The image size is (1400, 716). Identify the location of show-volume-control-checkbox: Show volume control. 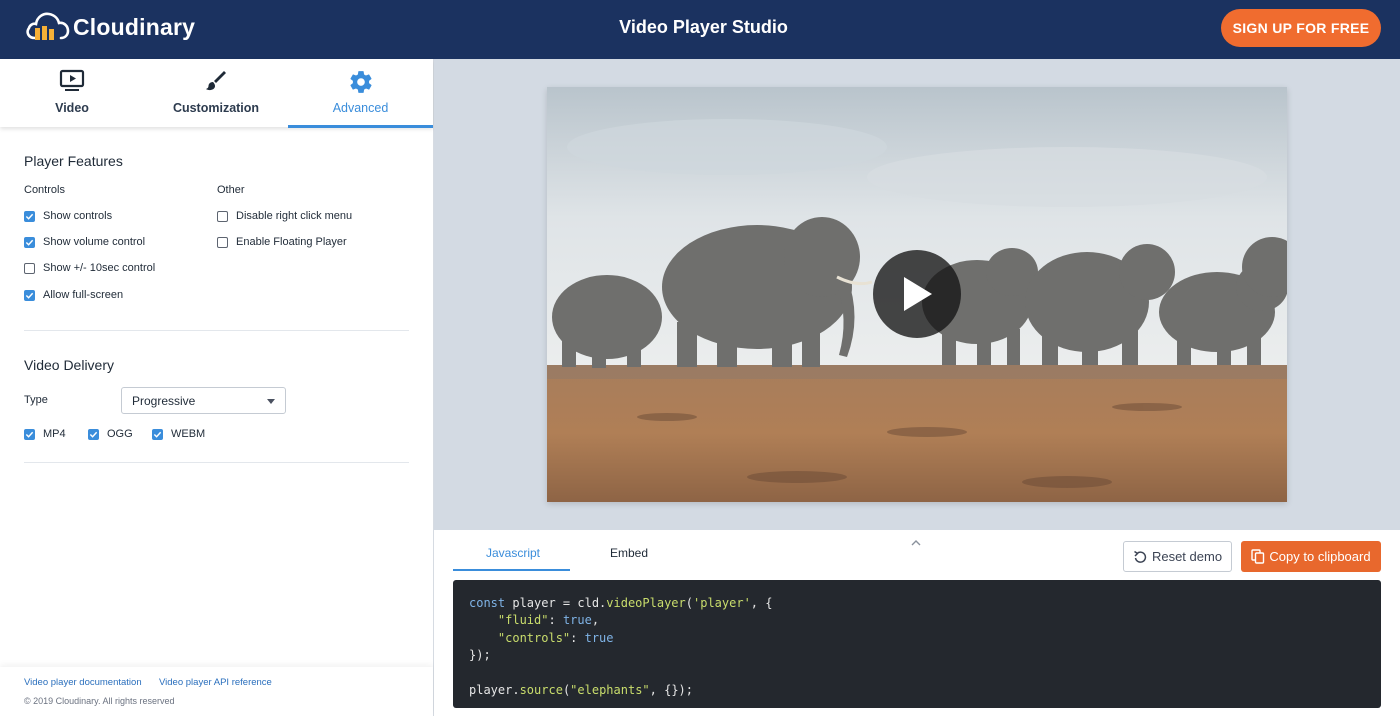
(84, 242).